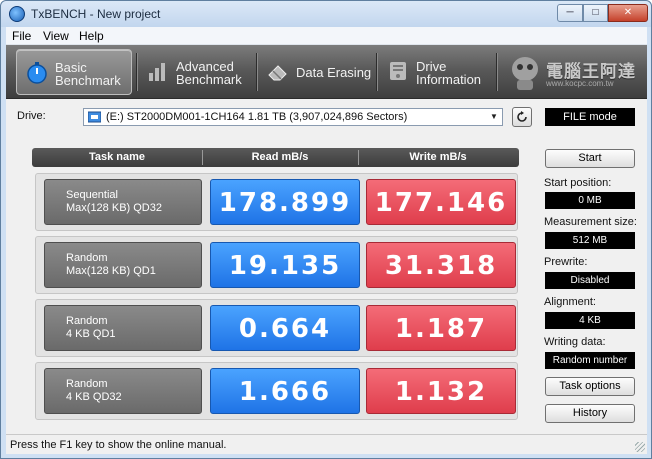 The height and width of the screenshot is (459, 652). I want to click on window-title: TxBENCH - New project, so click(96, 14).